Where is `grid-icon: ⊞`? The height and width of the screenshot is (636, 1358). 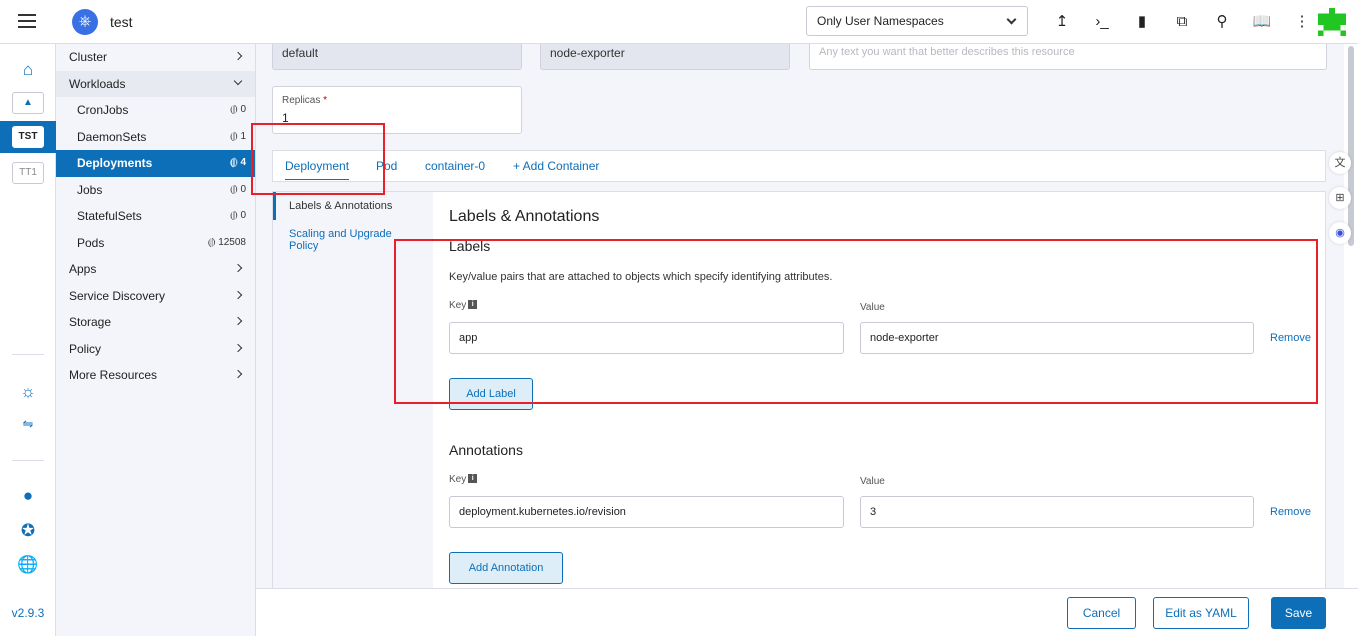 grid-icon: ⊞ is located at coordinates (1340, 198).